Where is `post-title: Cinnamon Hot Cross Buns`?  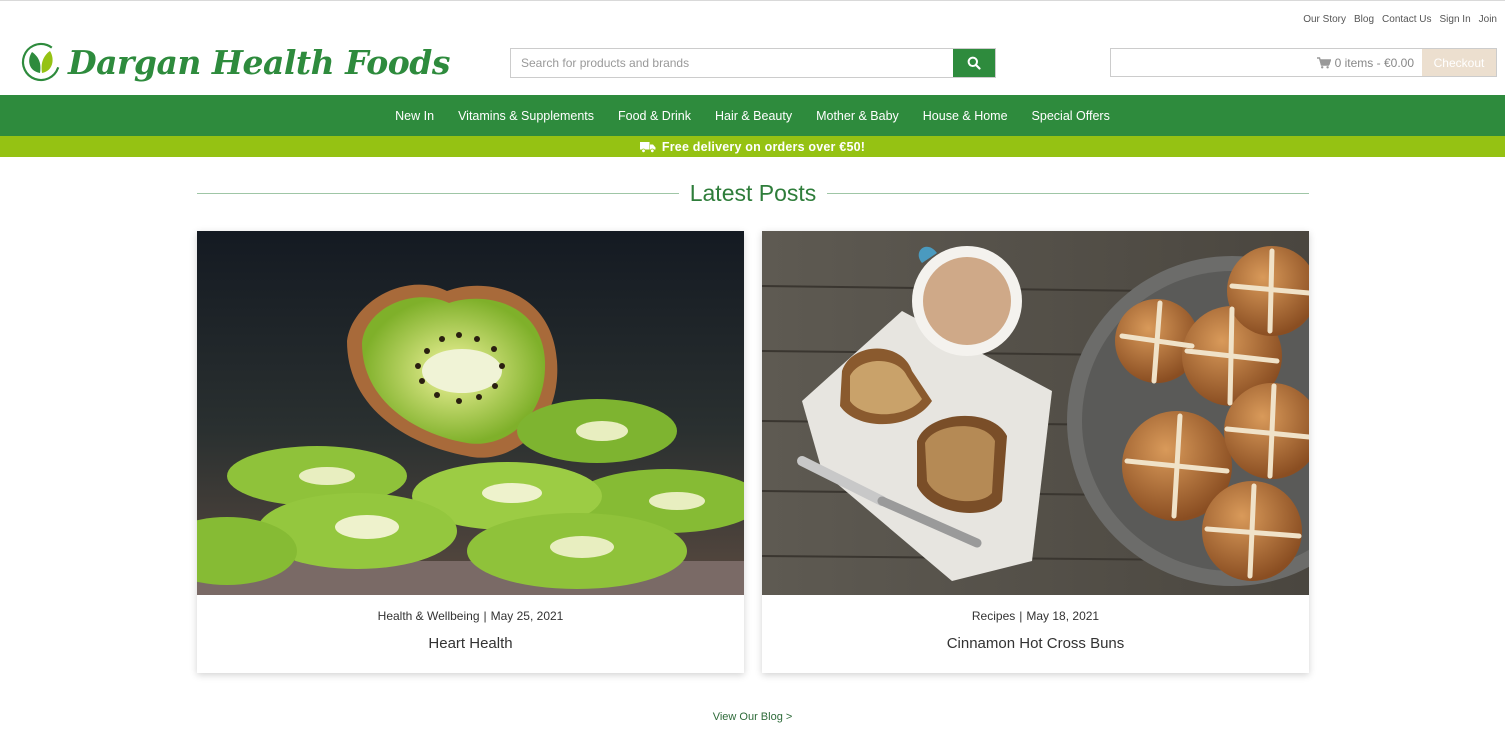
post-title: Cinnamon Hot Cross Buns is located at coordinates (1035, 643).